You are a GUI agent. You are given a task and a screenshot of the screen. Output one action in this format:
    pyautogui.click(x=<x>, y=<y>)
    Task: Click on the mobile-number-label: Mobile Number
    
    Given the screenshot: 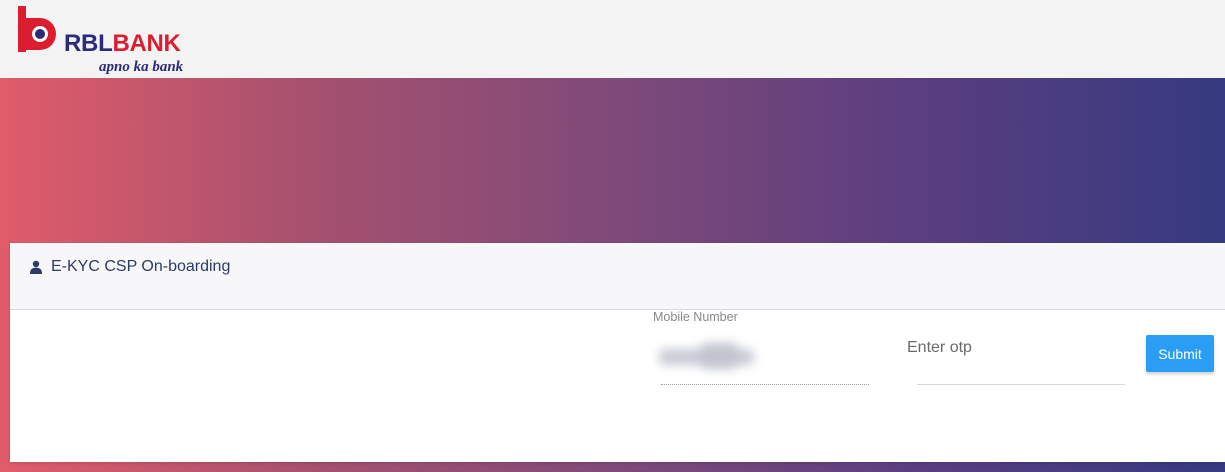 What is the action you would take?
    pyautogui.click(x=695, y=317)
    